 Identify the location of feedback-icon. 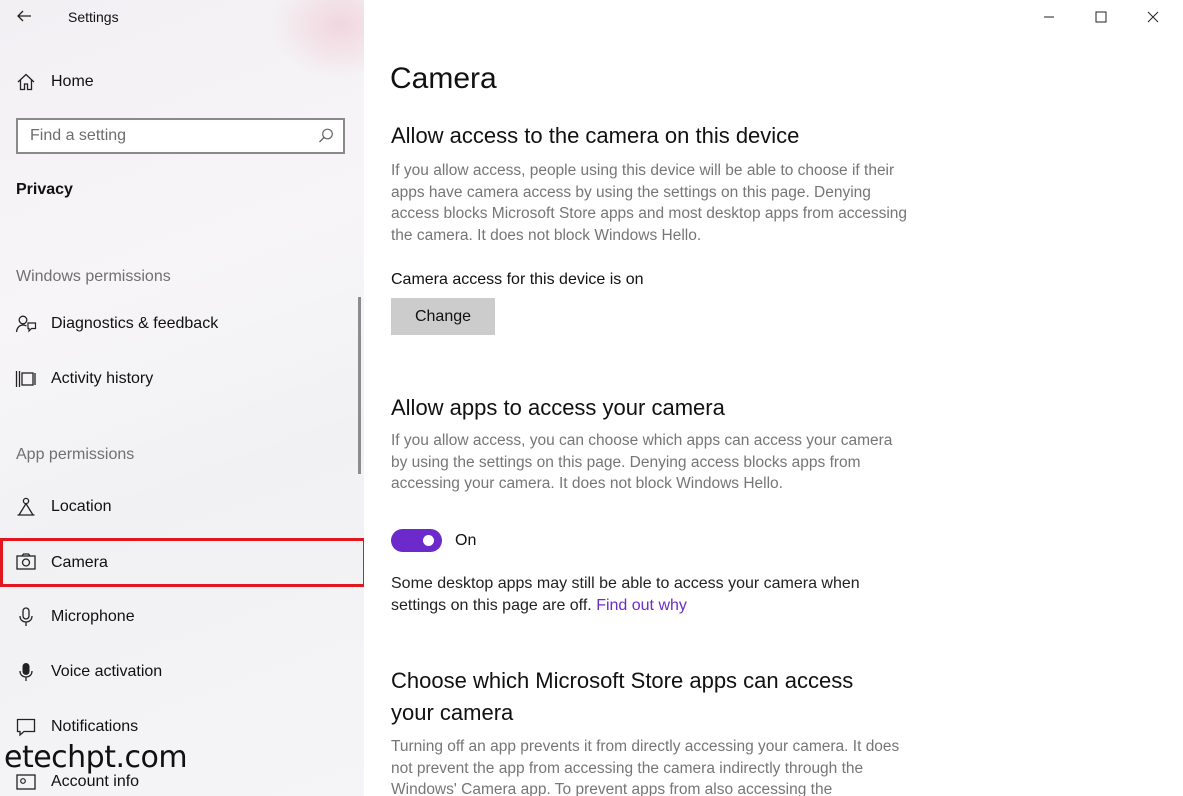
(26, 324).